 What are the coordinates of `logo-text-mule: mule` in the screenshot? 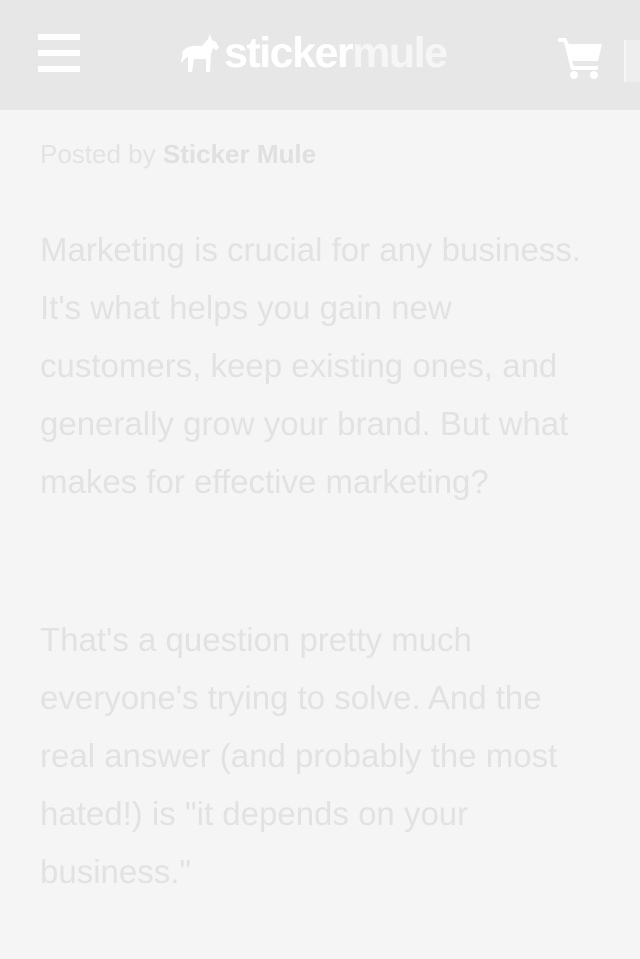 It's located at (400, 53).